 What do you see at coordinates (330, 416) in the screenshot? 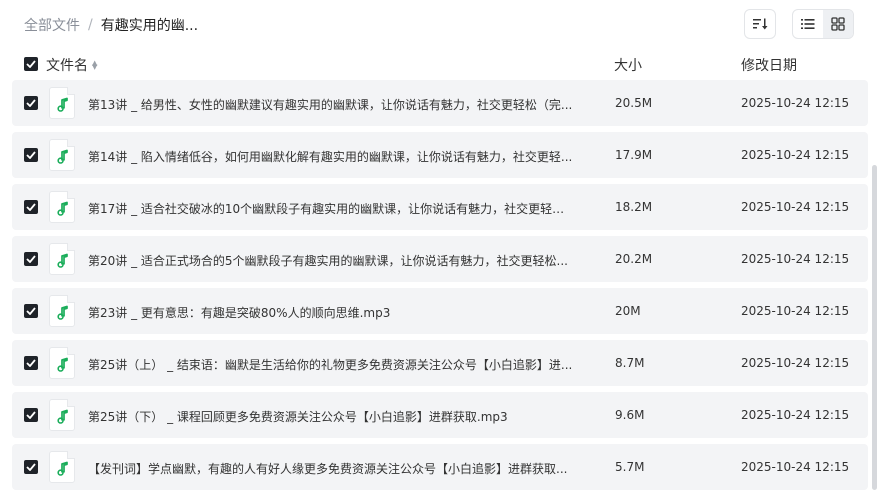
I see `file-name: 第25讲（下） _ 课程回顾更多免费资源关注公众号【小白追影】进群获取.mp3` at bounding box center [330, 416].